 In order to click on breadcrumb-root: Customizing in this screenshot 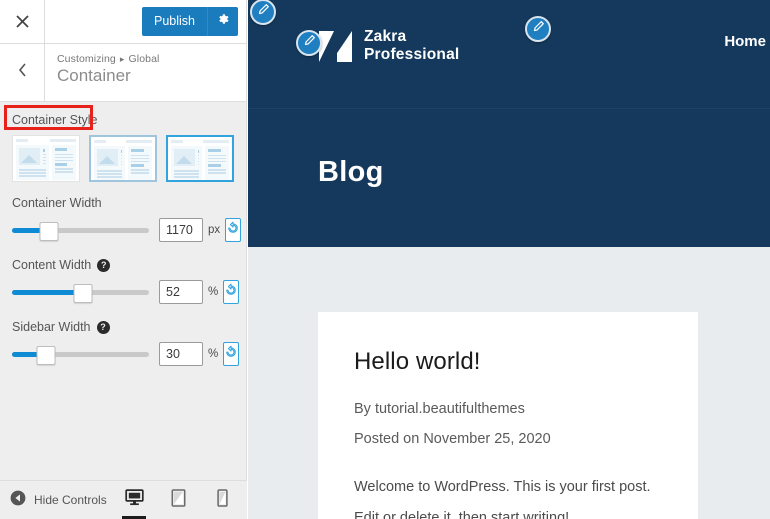, I will do `click(86, 59)`.